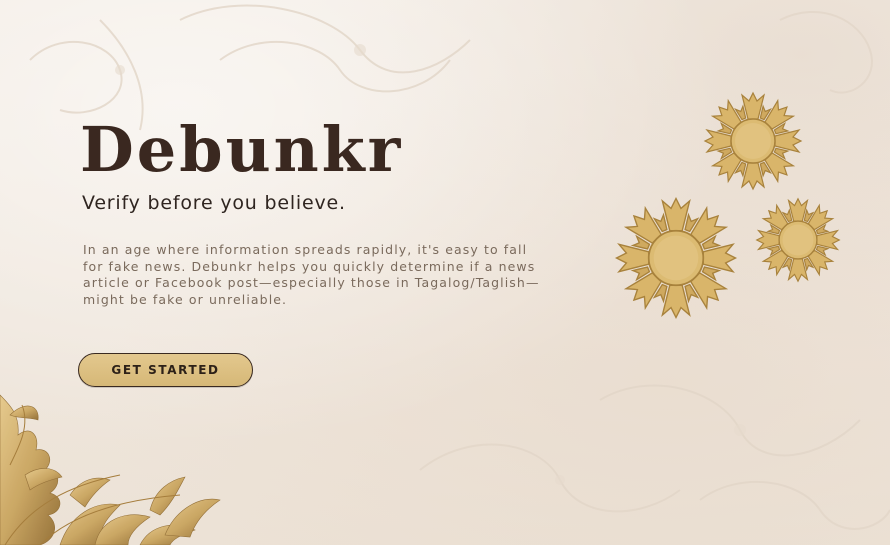 This screenshot has width=890, height=545. I want to click on get-started-button: GET STARTED, so click(165, 370).